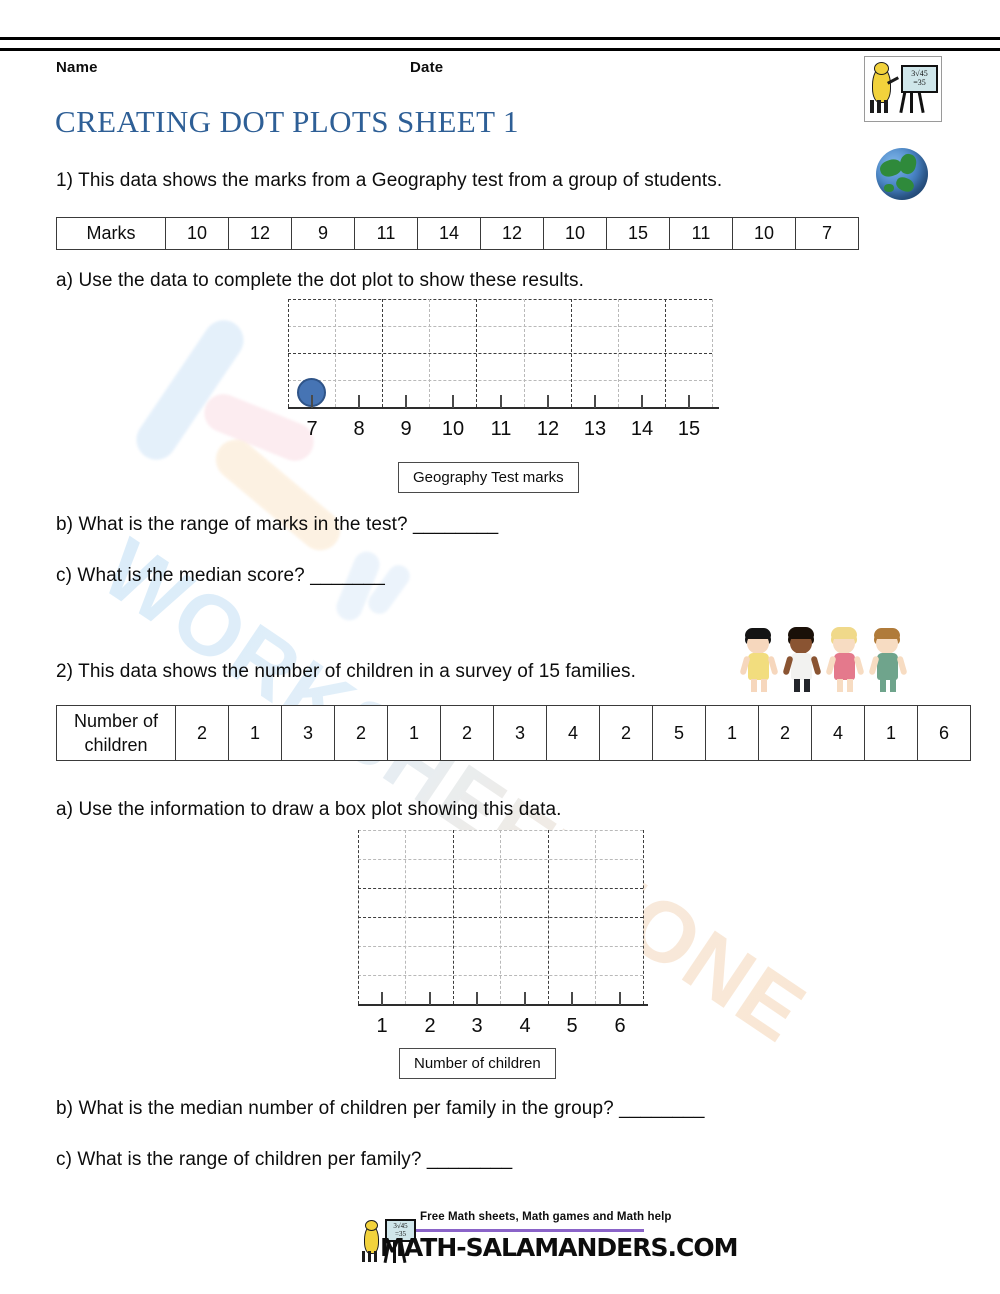 The width and height of the screenshot is (1000, 1294). What do you see at coordinates (919, 78) in the screenshot?
I see `logo-board-text: 3√45 =35` at bounding box center [919, 78].